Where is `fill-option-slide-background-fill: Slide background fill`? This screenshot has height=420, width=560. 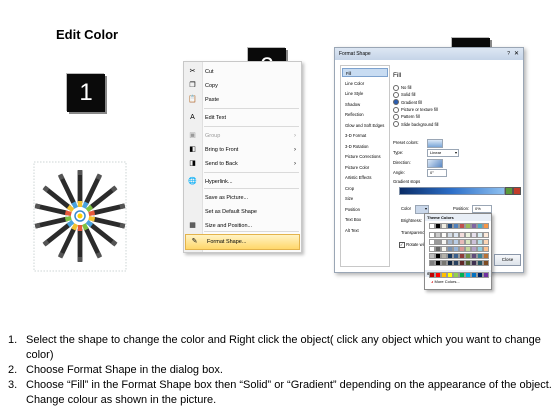
fill-option-slide-background-fill: Slide background fill is located at coordinates (415, 124).